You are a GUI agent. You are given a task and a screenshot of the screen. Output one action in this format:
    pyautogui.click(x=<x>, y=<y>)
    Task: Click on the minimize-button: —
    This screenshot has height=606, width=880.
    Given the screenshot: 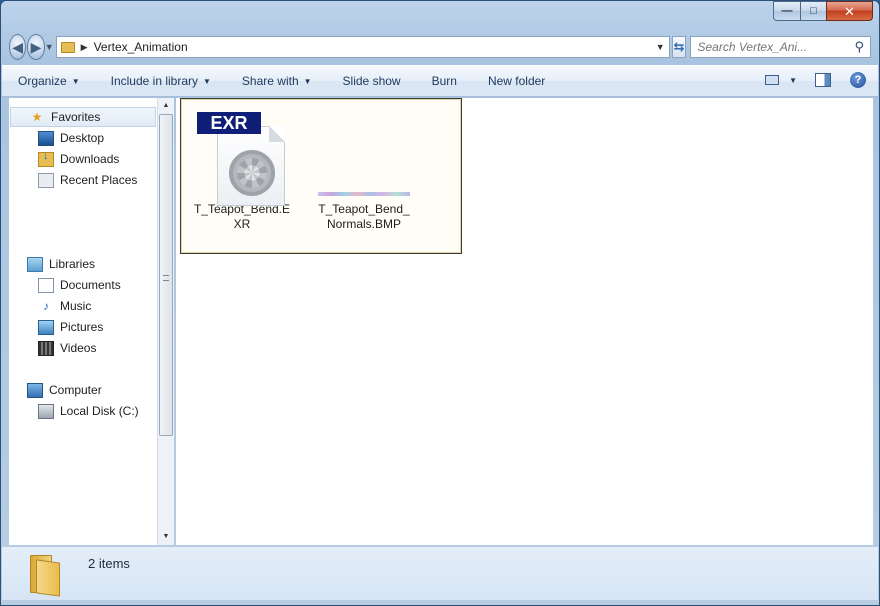 What is the action you would take?
    pyautogui.click(x=786, y=11)
    